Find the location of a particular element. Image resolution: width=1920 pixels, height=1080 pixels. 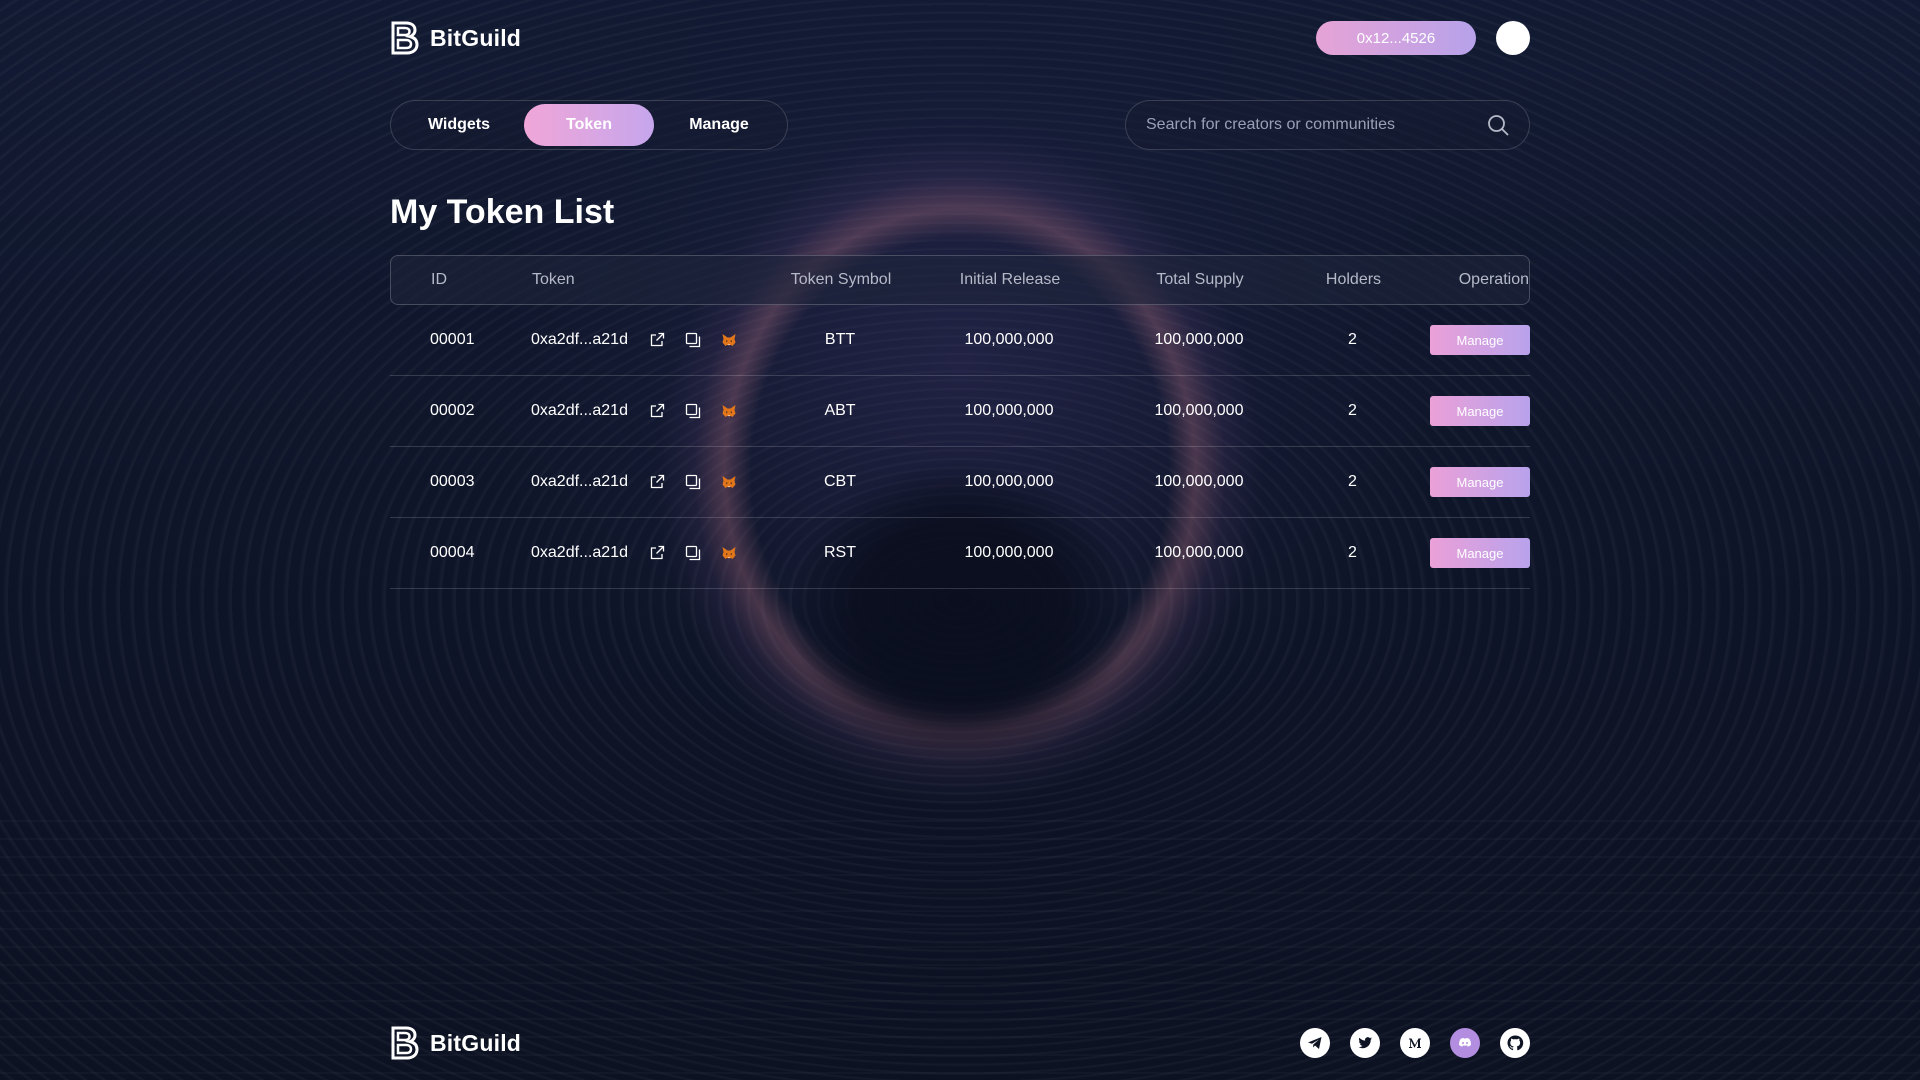

token-id: 00003 is located at coordinates (452, 481).